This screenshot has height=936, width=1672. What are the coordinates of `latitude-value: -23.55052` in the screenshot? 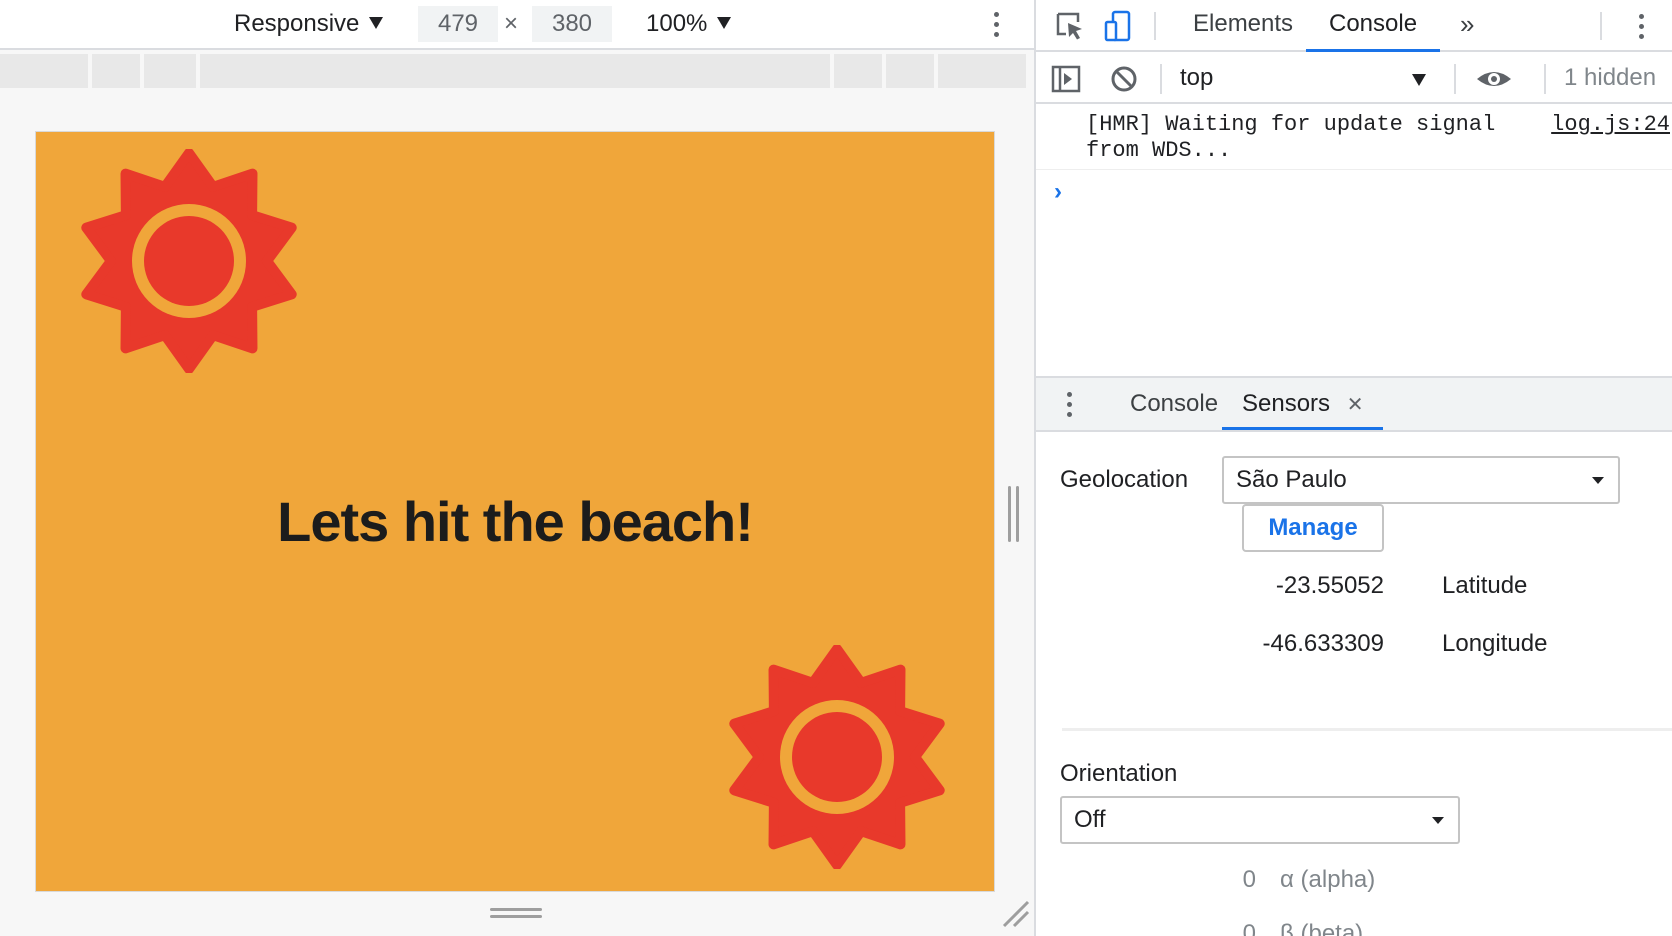 It's located at (1329, 585).